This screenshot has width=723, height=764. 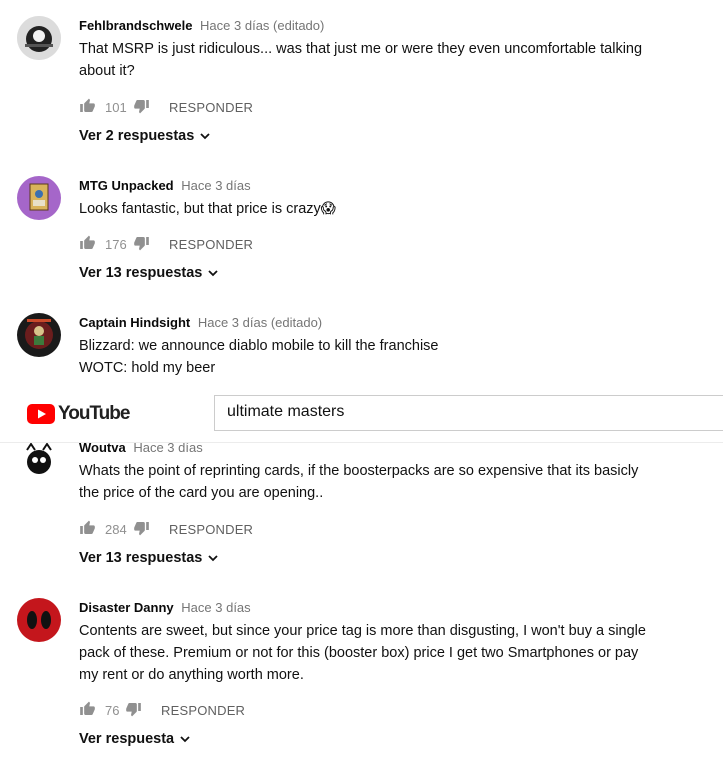 What do you see at coordinates (116, 529) in the screenshot?
I see `like-count: 284` at bounding box center [116, 529].